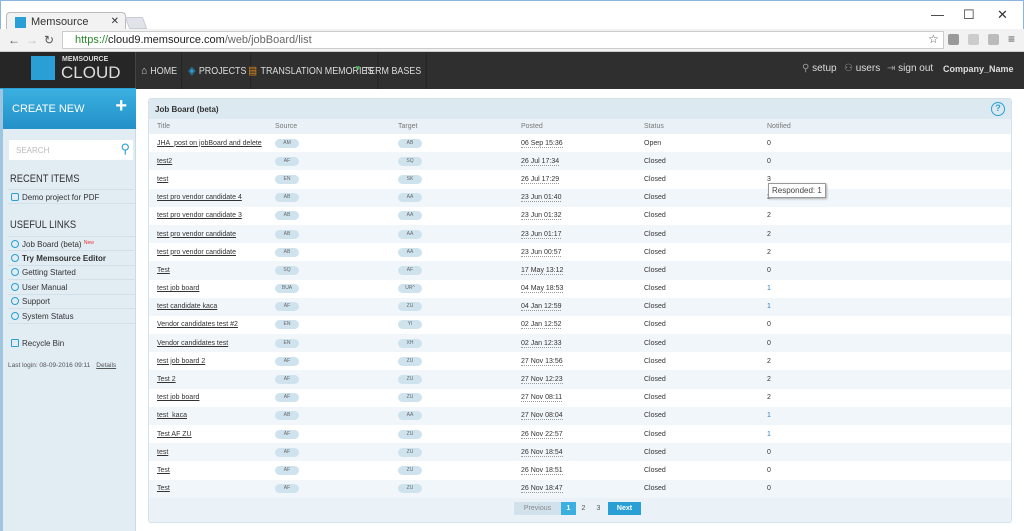 Image resolution: width=1024 pixels, height=531 pixels. I want to click on help-icon: ?, so click(998, 109).